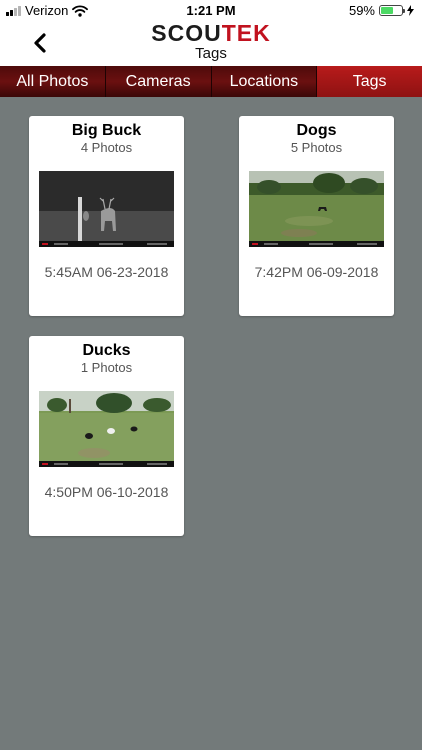  What do you see at coordinates (211, 53) in the screenshot?
I see `page-title: Tags` at bounding box center [211, 53].